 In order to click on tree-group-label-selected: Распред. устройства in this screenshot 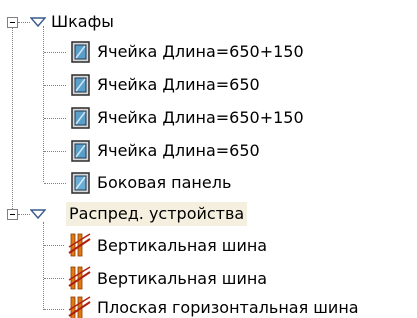, I will do `click(157, 214)`.